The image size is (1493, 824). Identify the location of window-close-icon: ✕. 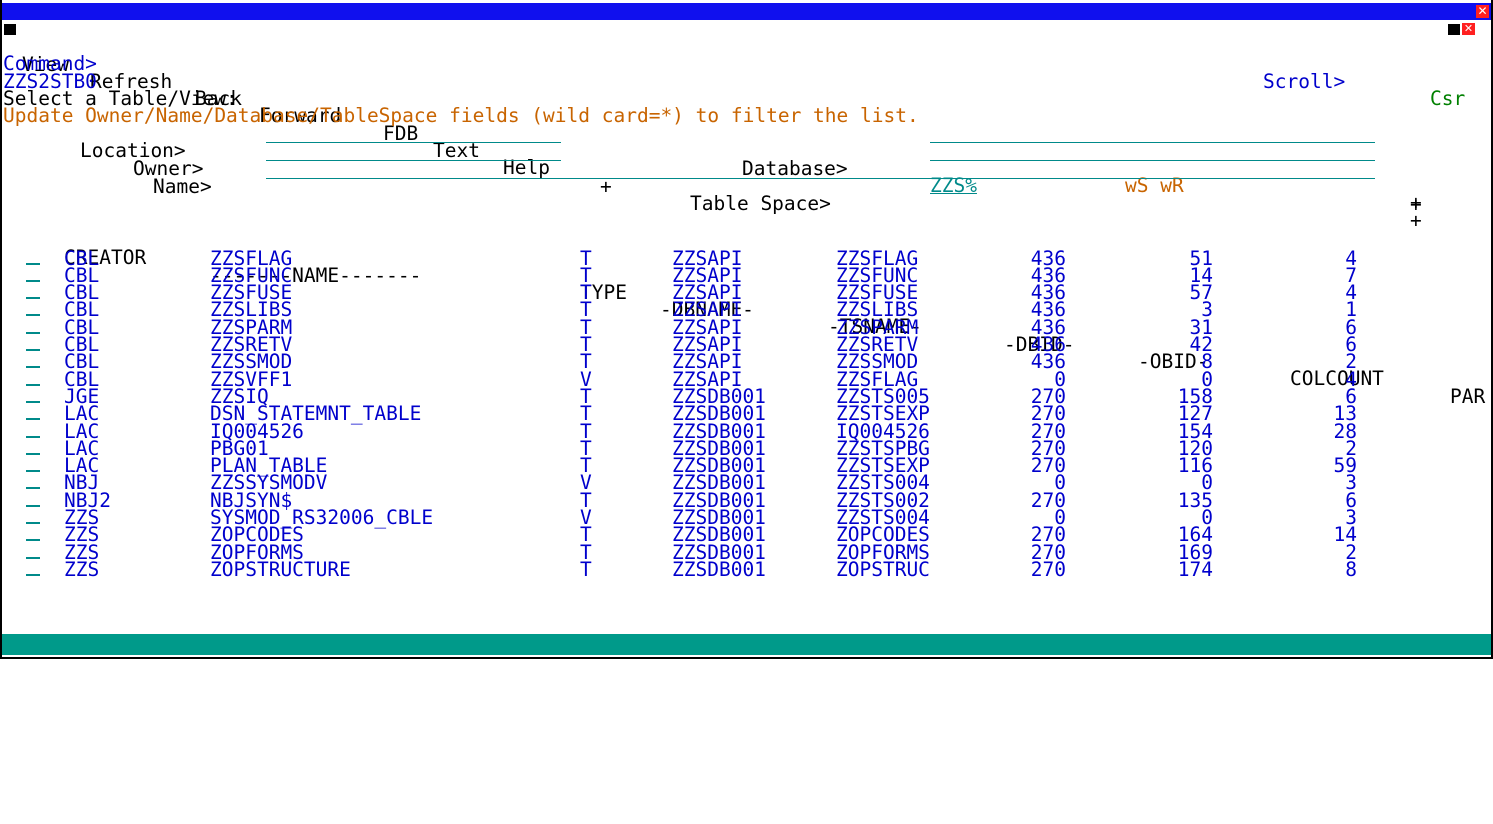
(1468, 29).